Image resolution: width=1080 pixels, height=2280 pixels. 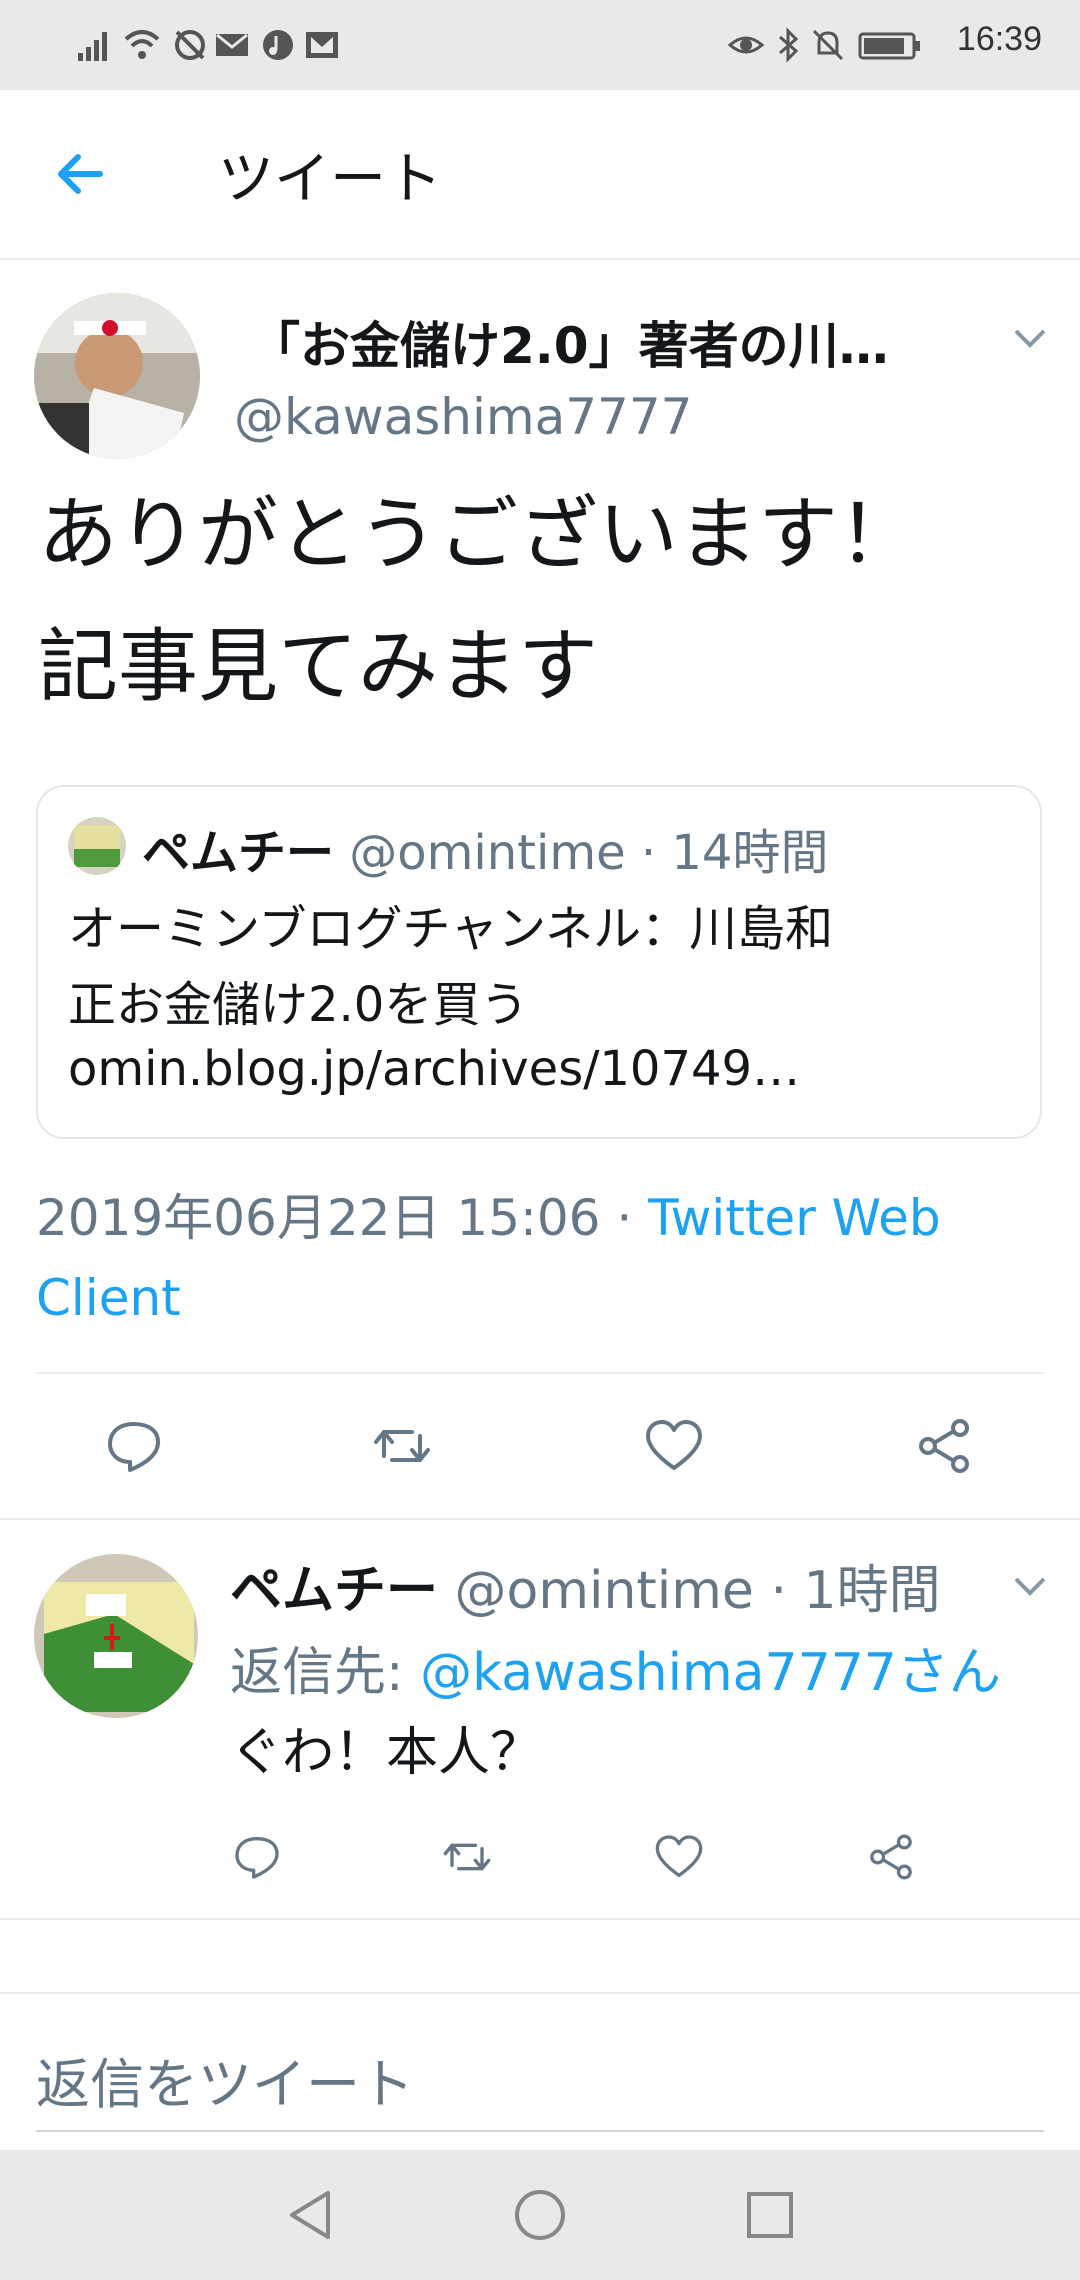 I want to click on composer-underline, so click(x=540, y=2131).